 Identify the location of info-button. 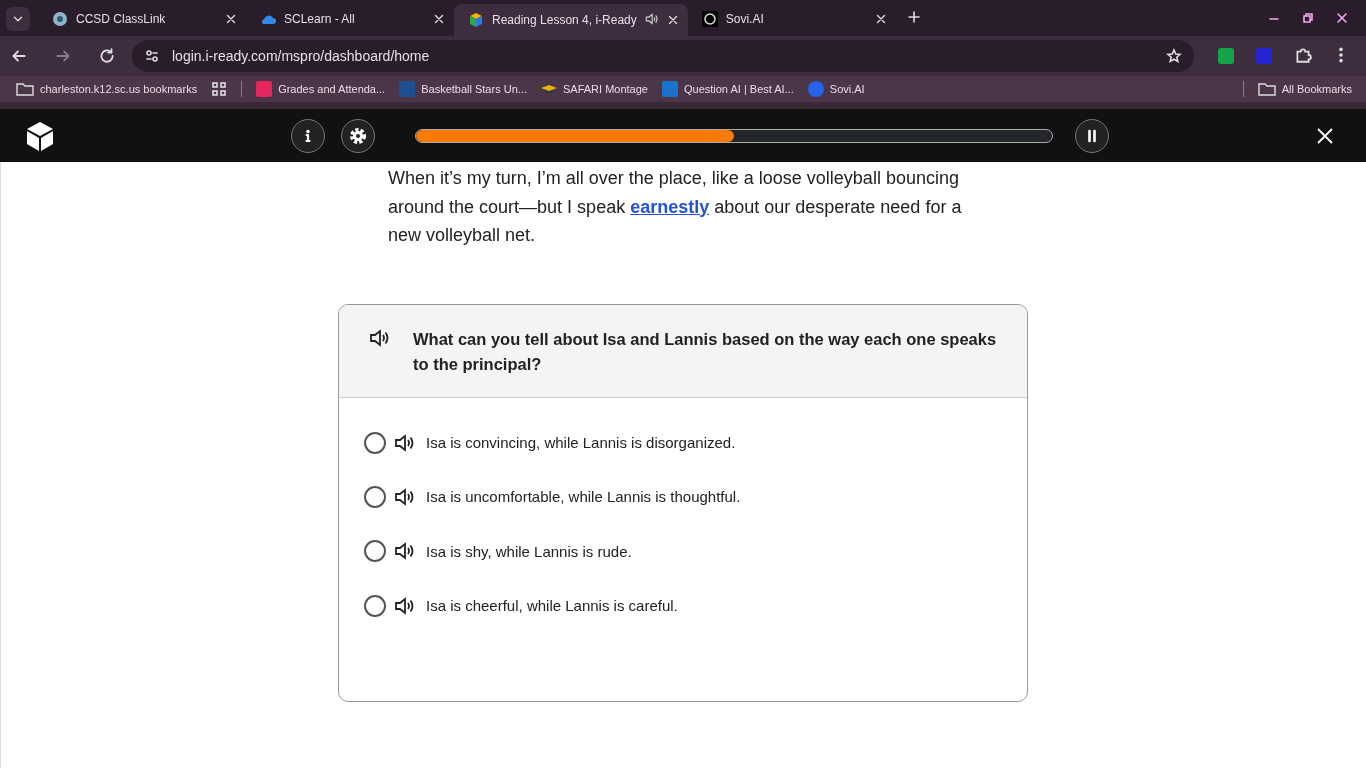
(308, 135).